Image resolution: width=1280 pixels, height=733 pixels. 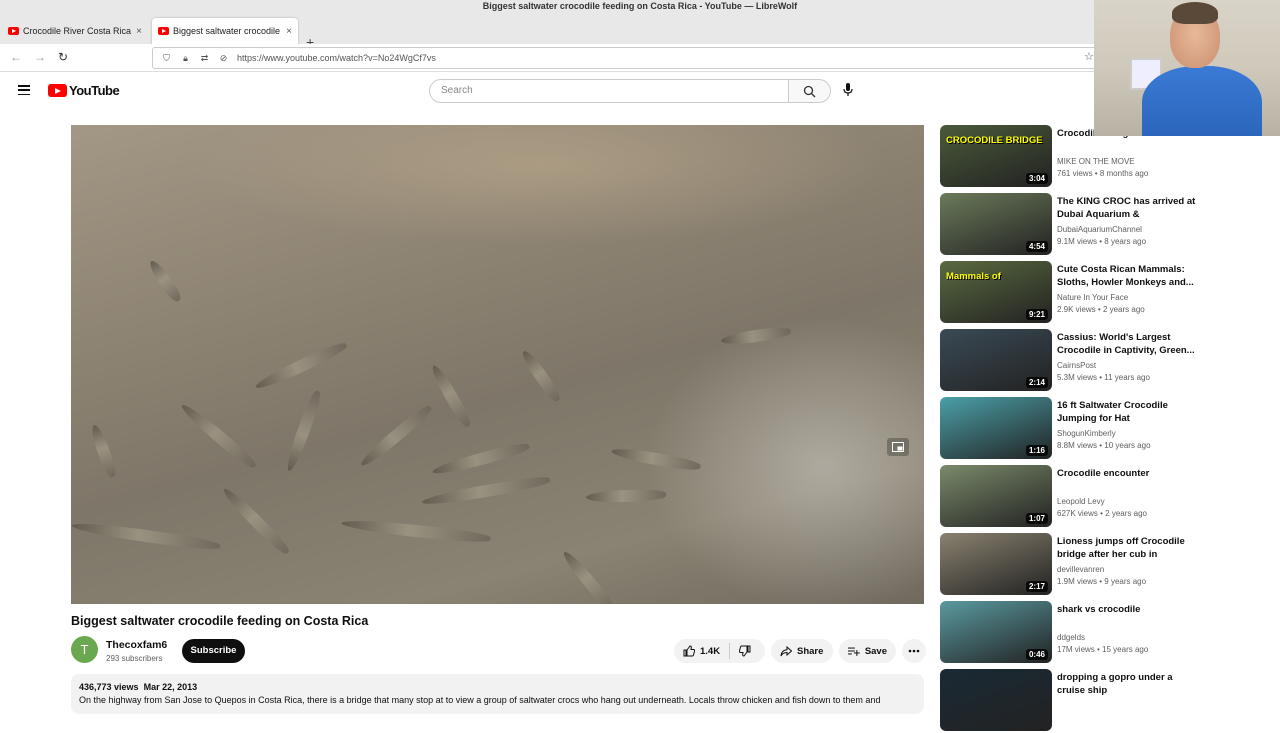 What do you see at coordinates (1099, 229) in the screenshot?
I see `related-channel-name: DubaiAquariumChannel` at bounding box center [1099, 229].